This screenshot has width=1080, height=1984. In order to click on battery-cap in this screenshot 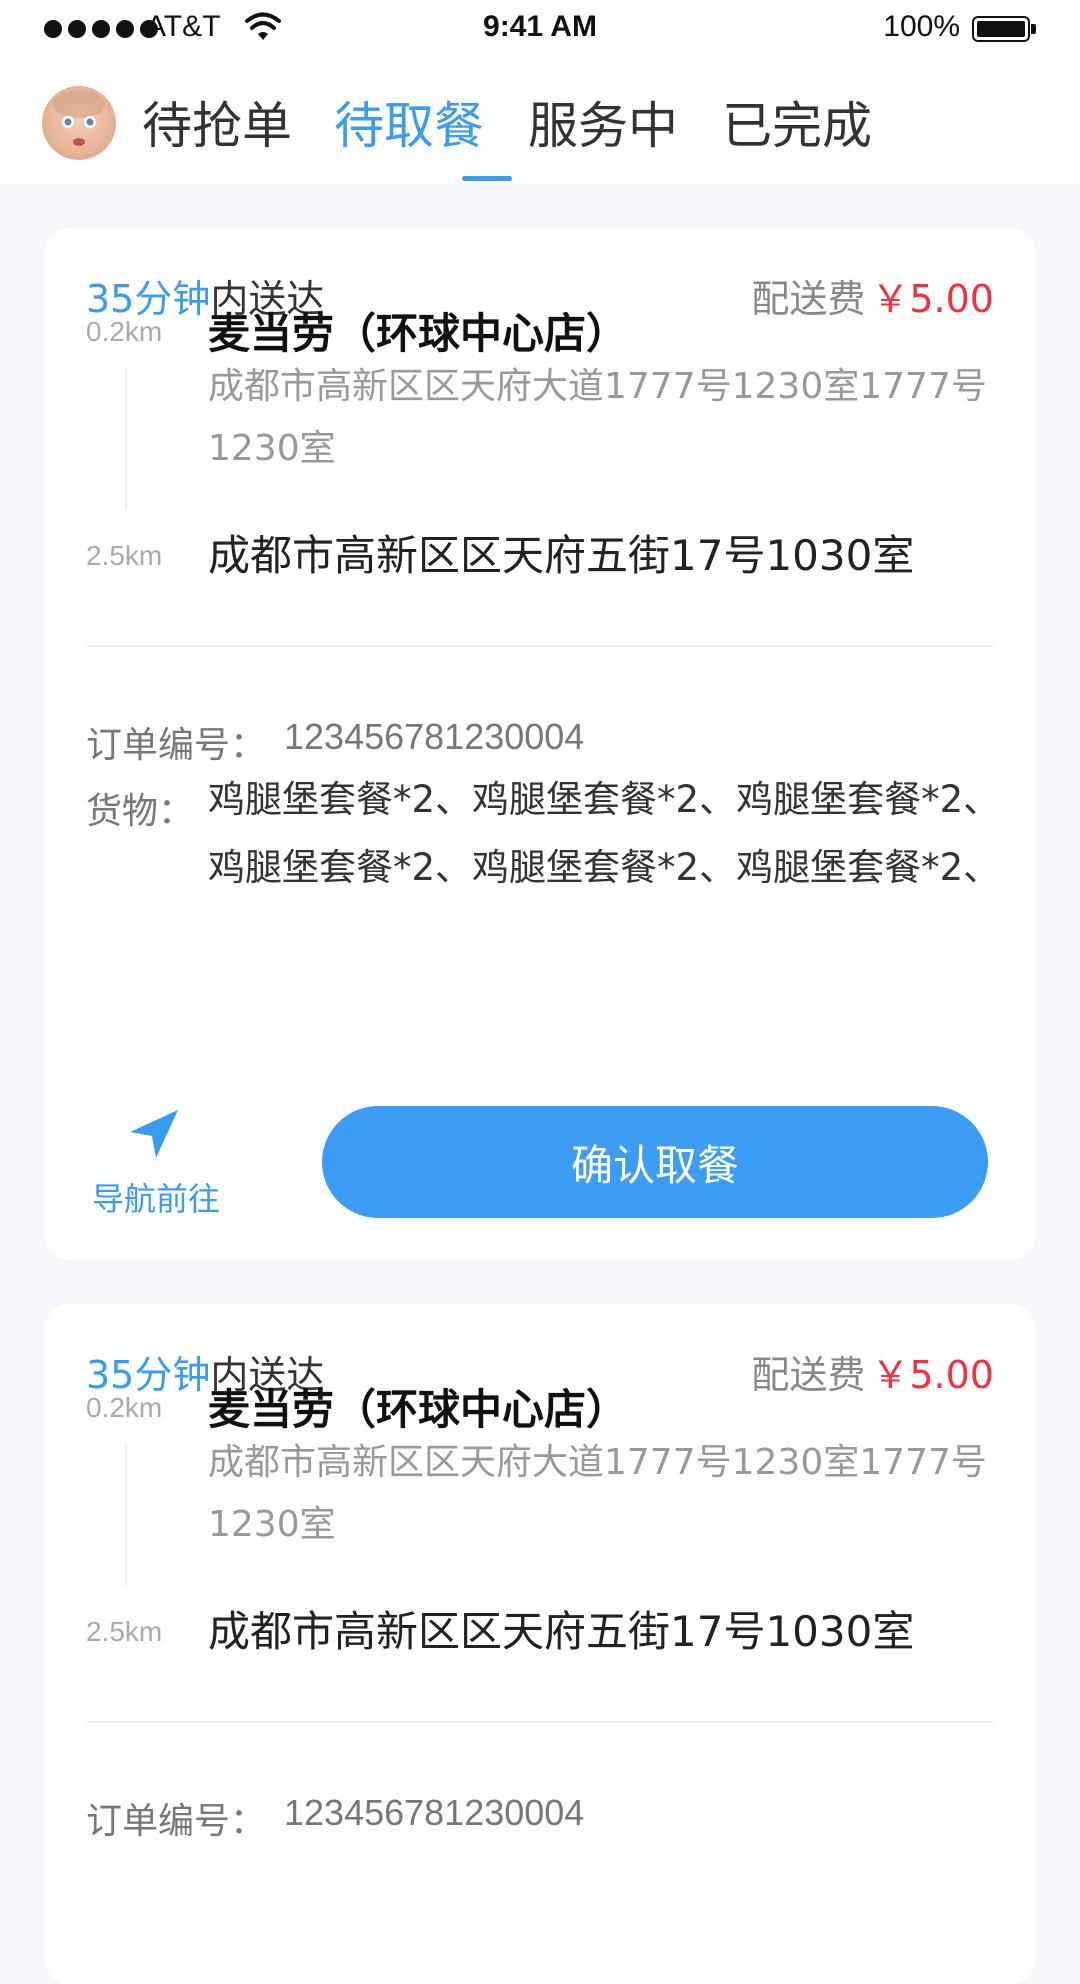, I will do `click(1033, 29)`.